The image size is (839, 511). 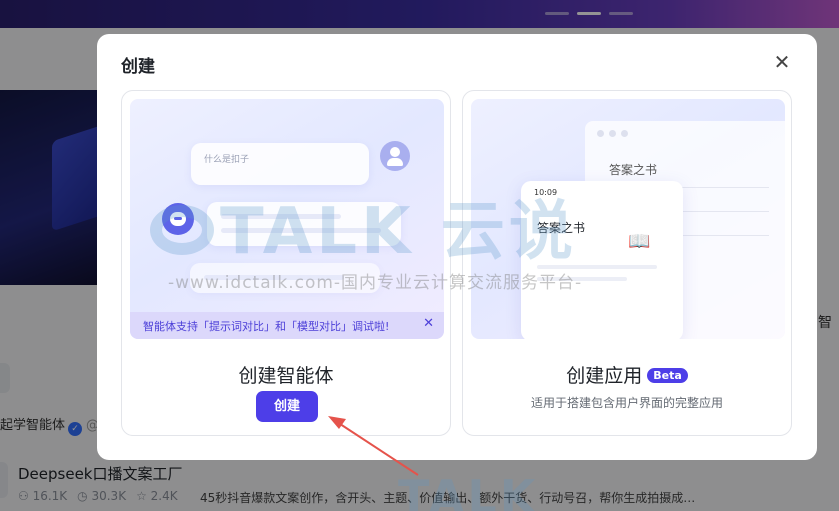 I want to click on answer-bubble, so click(x=304, y=224).